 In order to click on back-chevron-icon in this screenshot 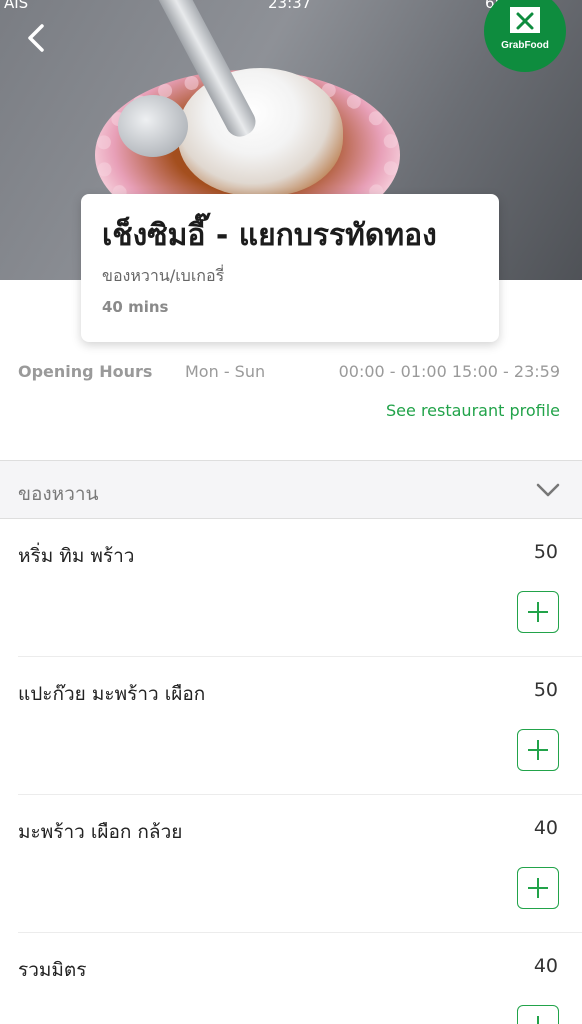, I will do `click(36, 38)`.